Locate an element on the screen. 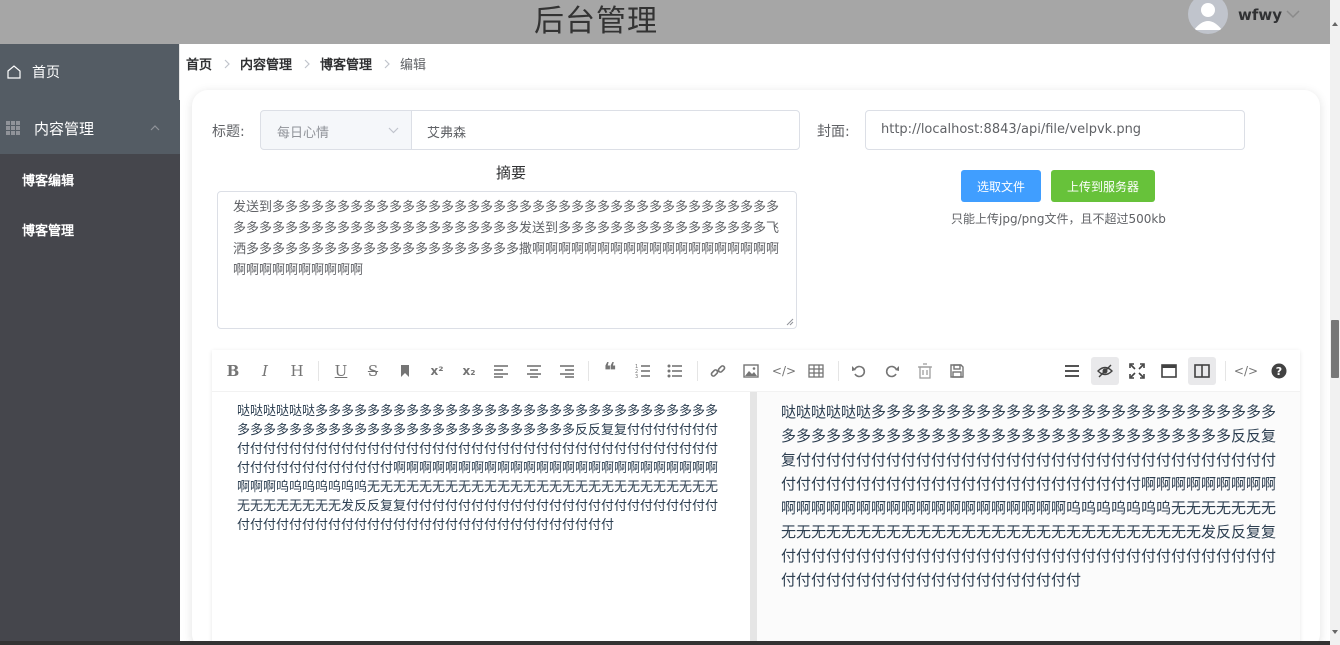 Image resolution: width=1340 pixels, height=645 pixels. title-label: 标题: is located at coordinates (228, 132).